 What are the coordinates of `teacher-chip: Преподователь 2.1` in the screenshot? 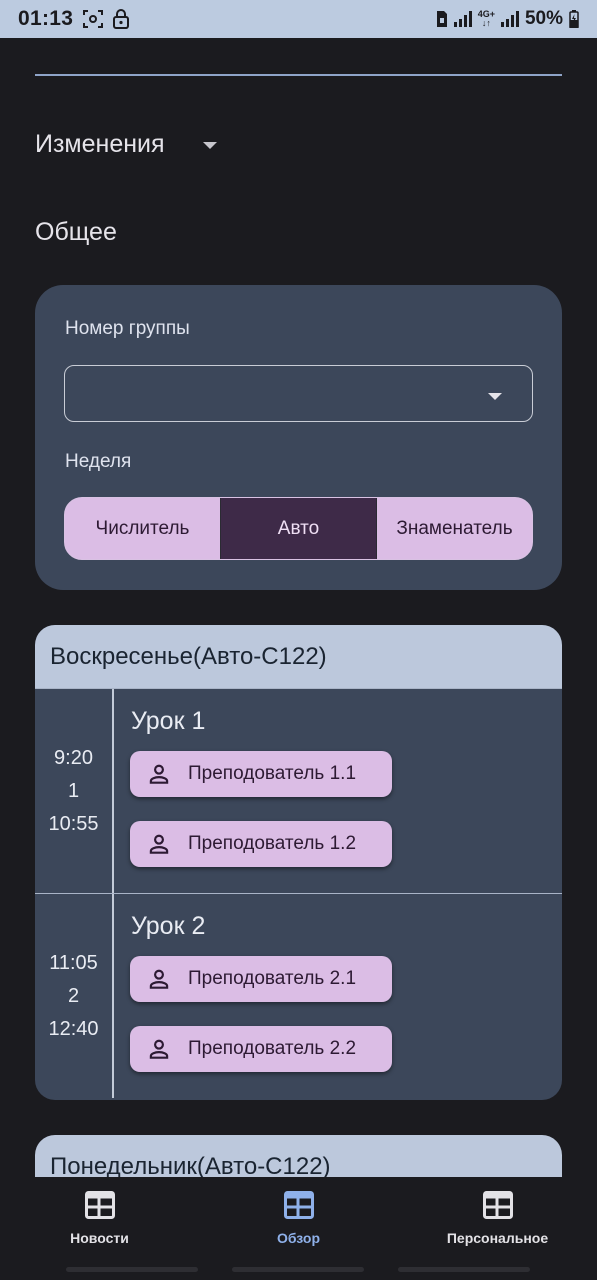 It's located at (261, 979).